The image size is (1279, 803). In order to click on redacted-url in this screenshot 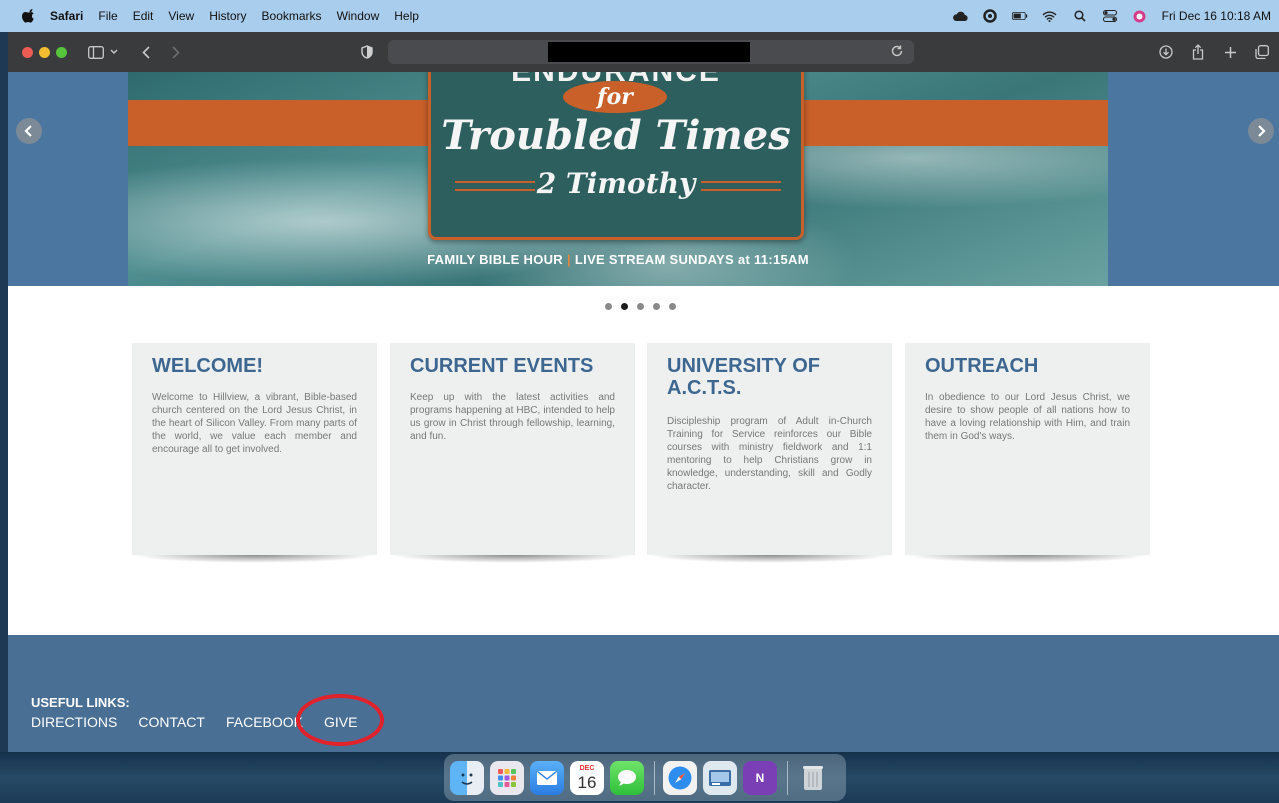, I will do `click(649, 52)`.